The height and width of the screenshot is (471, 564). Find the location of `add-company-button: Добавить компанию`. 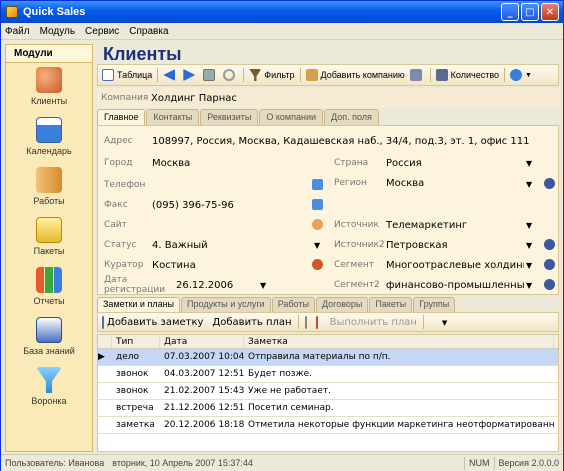

add-company-button: Добавить компанию is located at coordinates (355, 75).